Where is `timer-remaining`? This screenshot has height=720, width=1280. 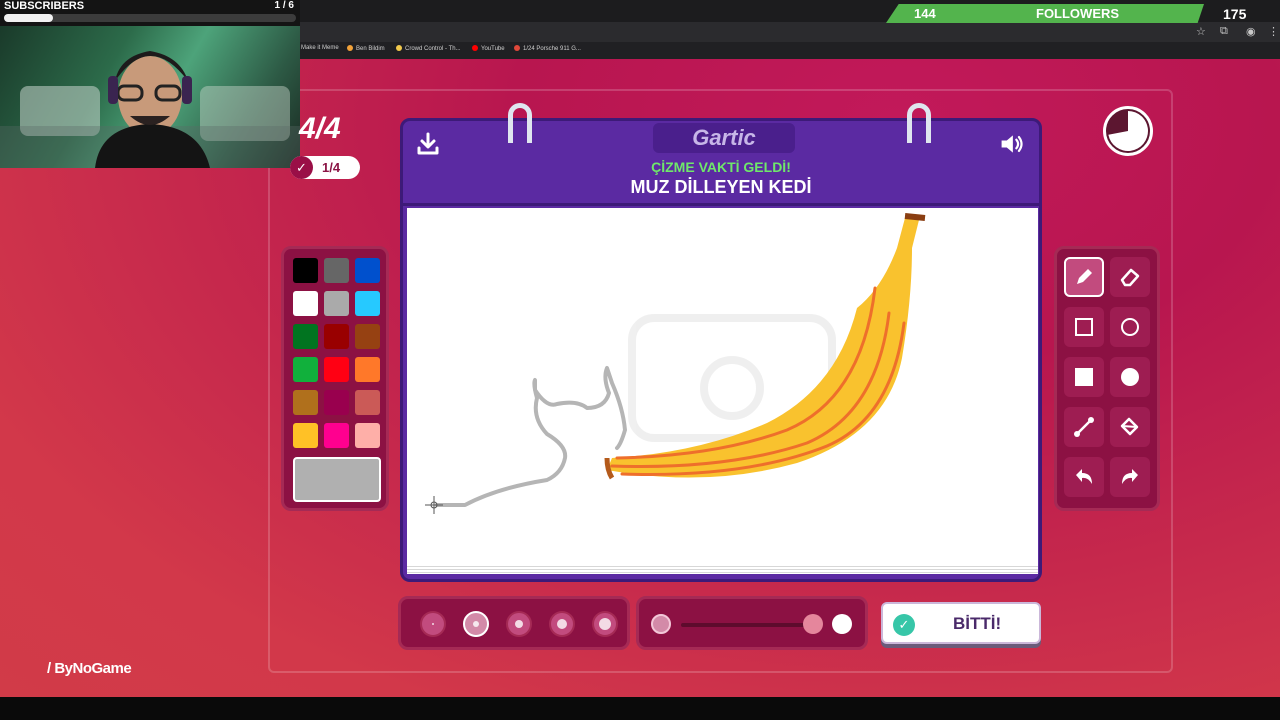 timer-remaining is located at coordinates (1128, 131).